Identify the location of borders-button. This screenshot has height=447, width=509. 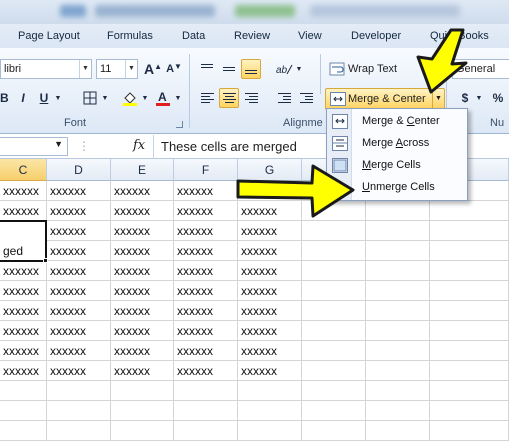
(90, 98).